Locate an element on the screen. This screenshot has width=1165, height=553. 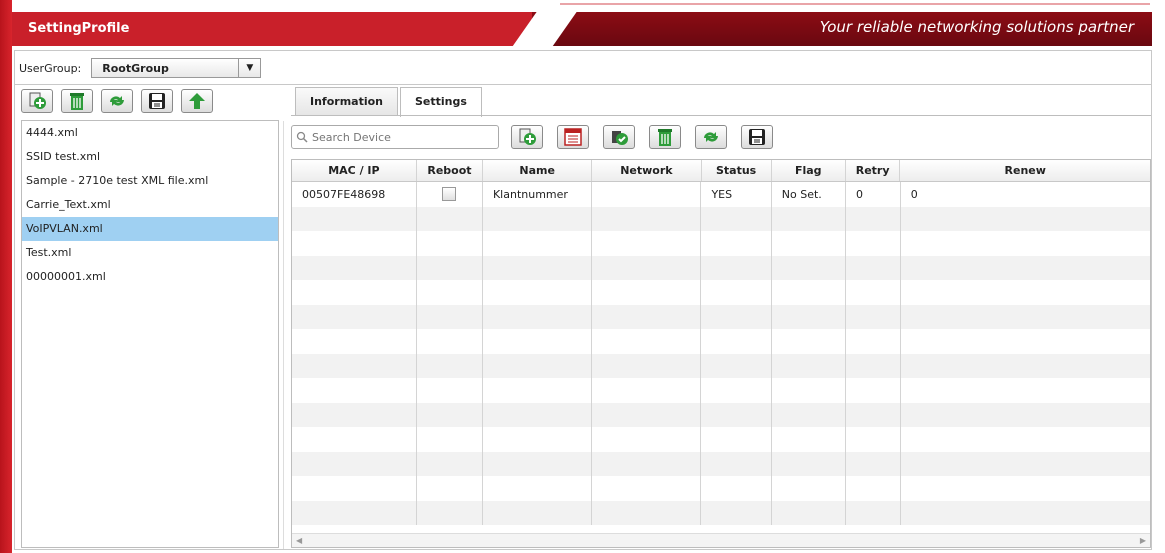
reboot-checkbox is located at coordinates (449, 194).